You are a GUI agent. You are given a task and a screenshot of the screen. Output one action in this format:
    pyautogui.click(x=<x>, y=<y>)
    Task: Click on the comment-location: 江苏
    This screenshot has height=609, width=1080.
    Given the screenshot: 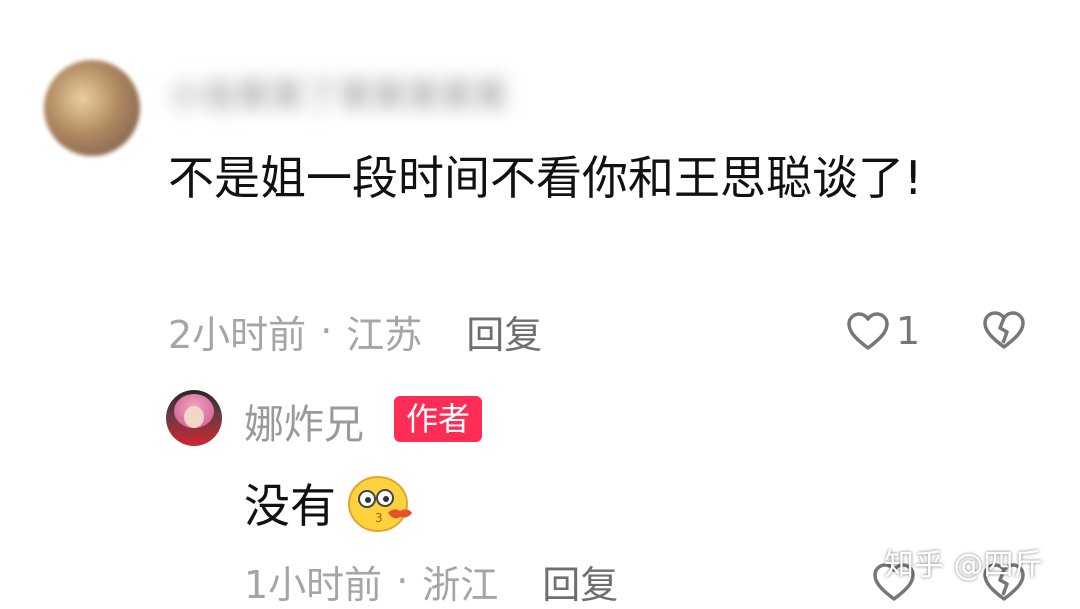 What is the action you would take?
    pyautogui.click(x=384, y=334)
    